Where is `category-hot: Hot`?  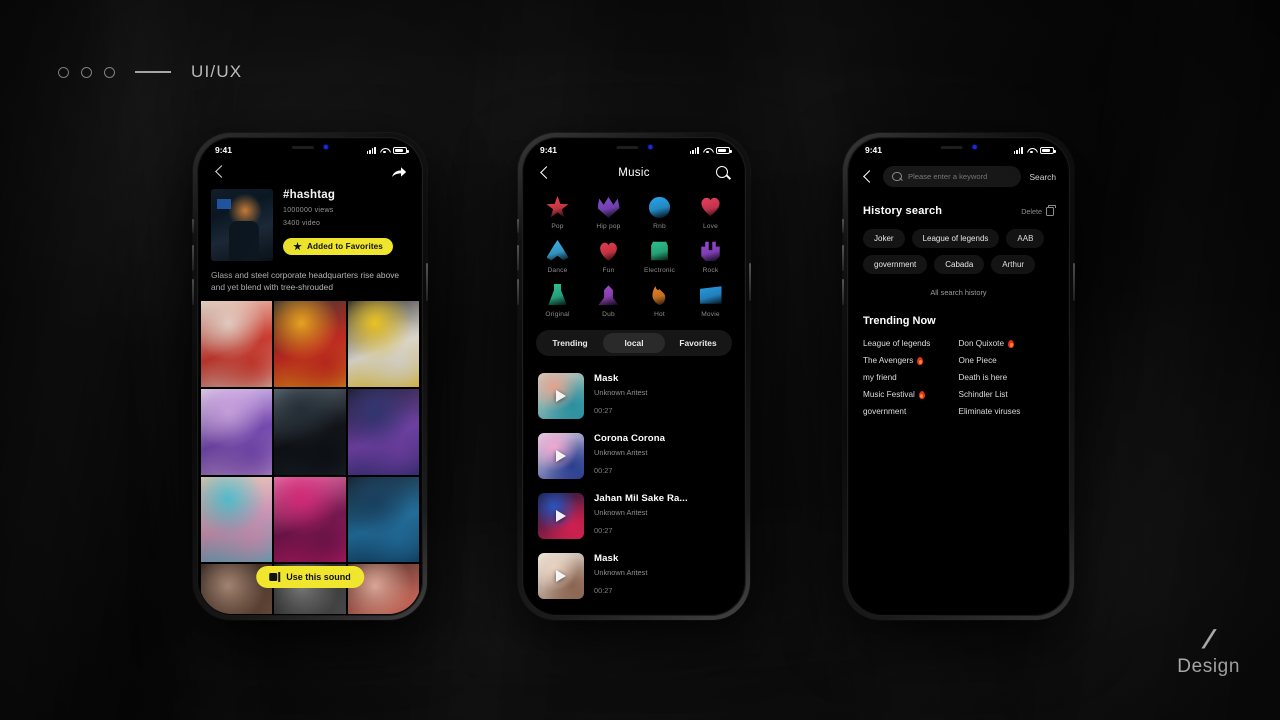
category-hot: Hot is located at coordinates (659, 301).